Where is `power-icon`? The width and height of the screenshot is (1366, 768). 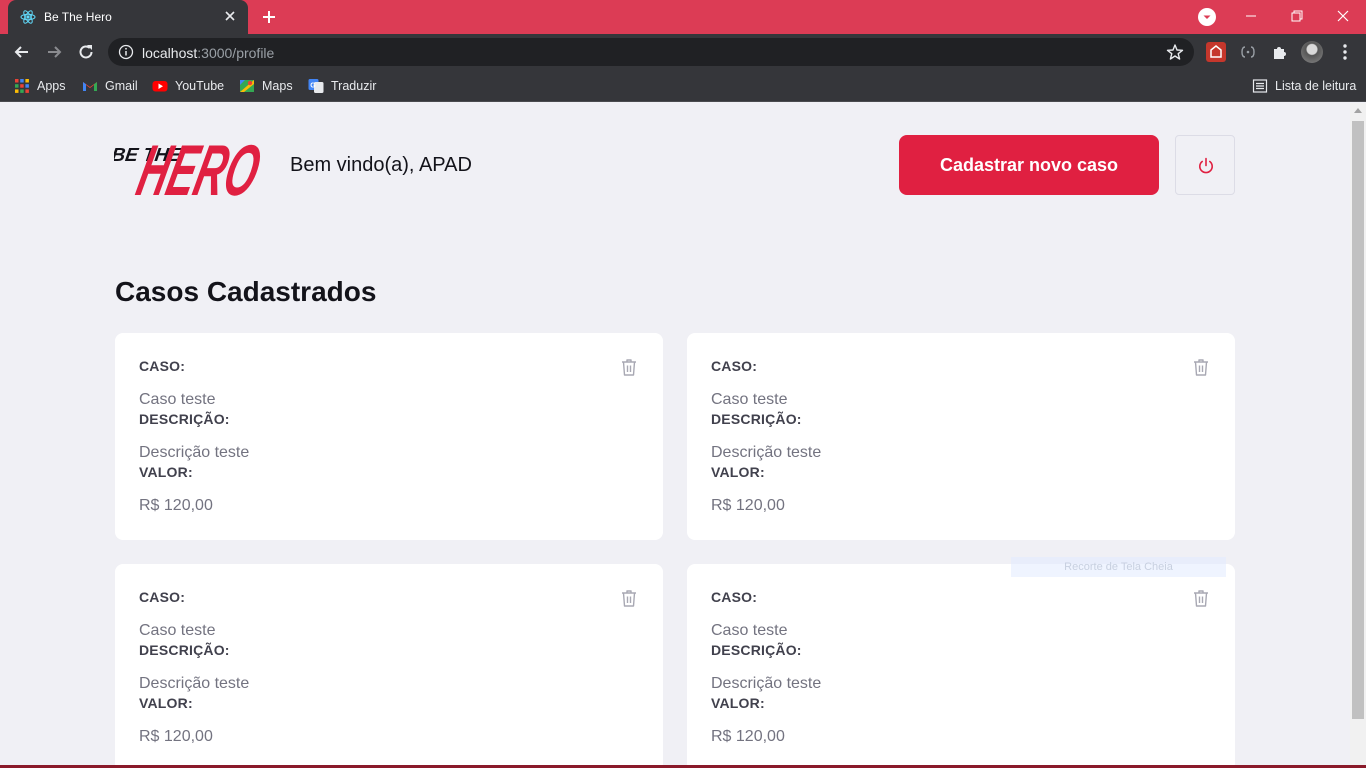
power-icon is located at coordinates (1206, 165).